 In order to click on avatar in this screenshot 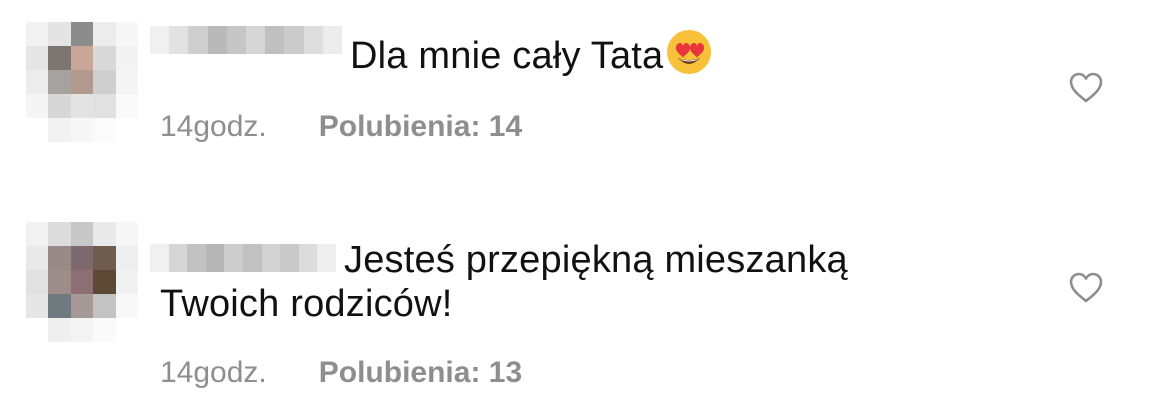, I will do `click(82, 282)`.